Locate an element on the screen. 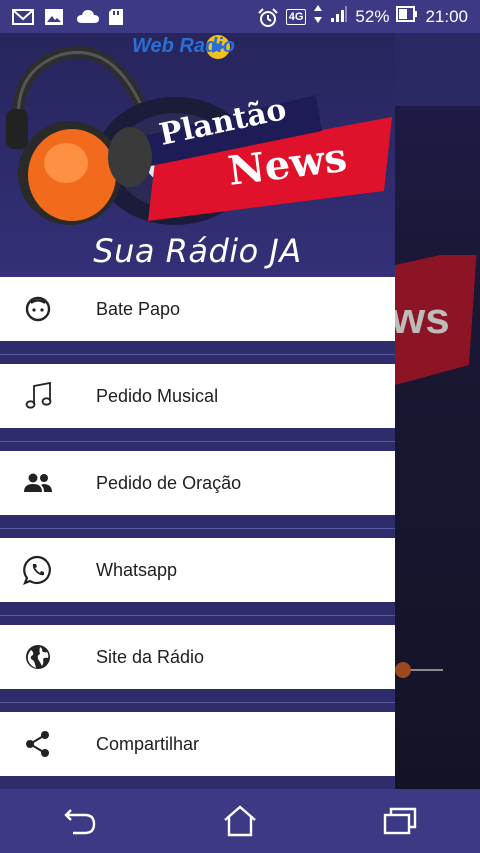  notification-icons is located at coordinates (65, 17).